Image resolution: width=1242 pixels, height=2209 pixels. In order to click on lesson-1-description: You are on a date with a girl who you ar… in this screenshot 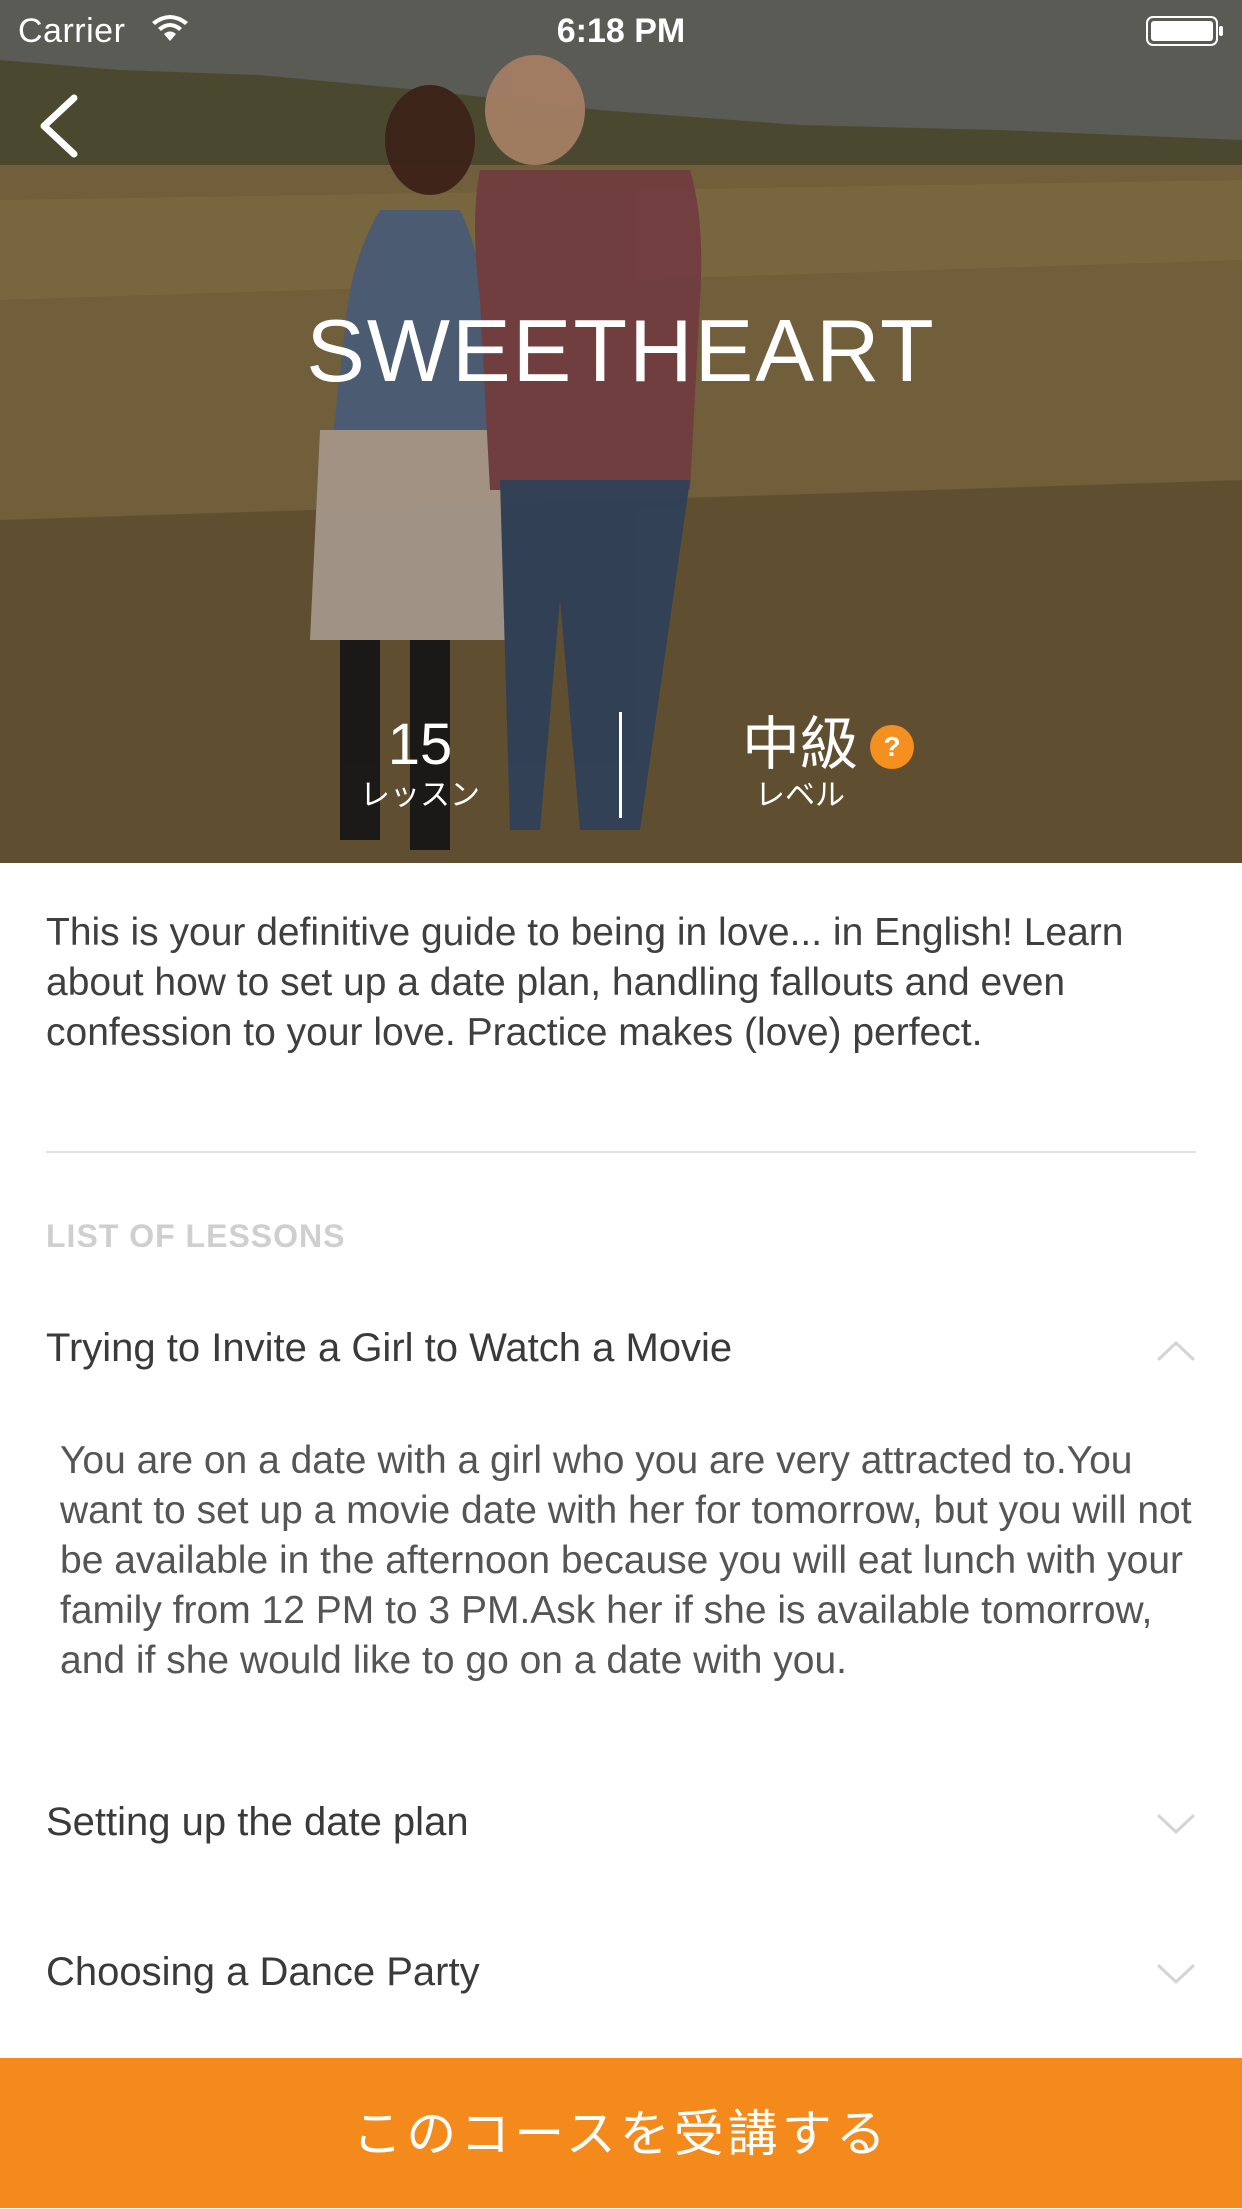, I will do `click(626, 1560)`.